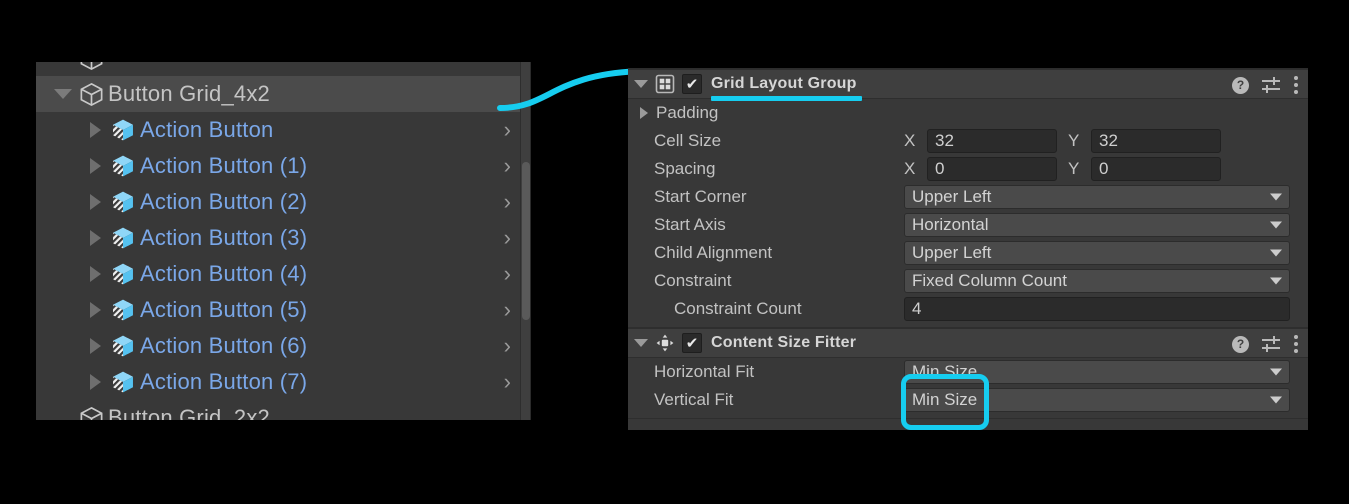 This screenshot has width=1349, height=504. I want to click on hierarchy-row: Action Button (3) ›, so click(283, 238).